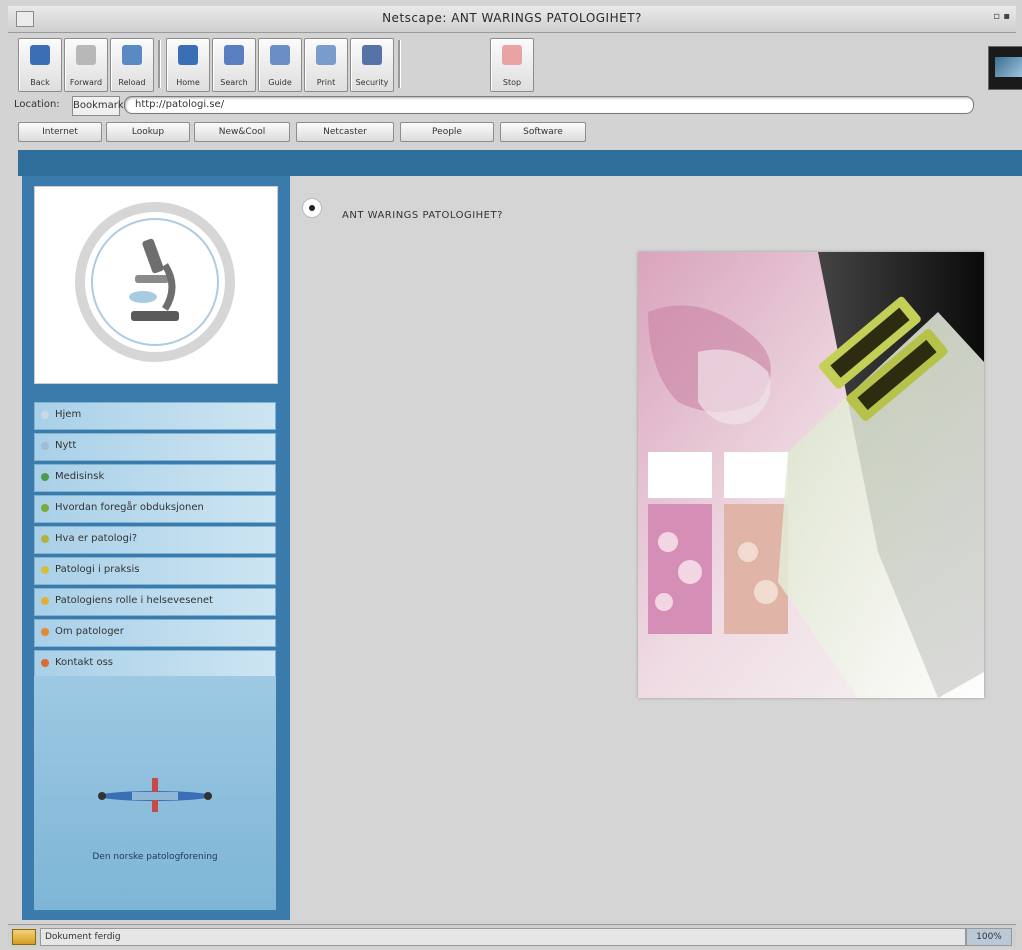  Describe the element at coordinates (155, 633) in the screenshot. I see `sidebar-item-om-patologer: Om patologer` at that location.